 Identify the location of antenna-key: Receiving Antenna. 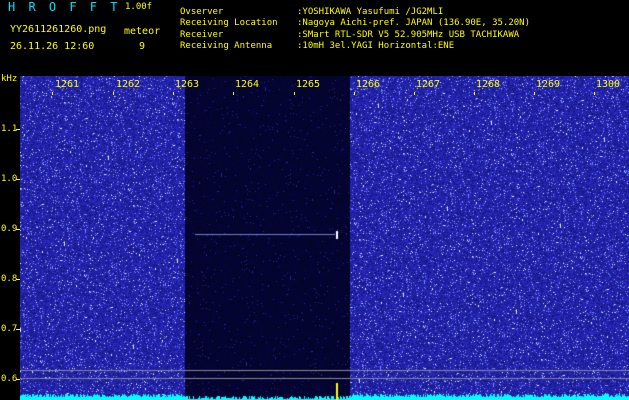
(226, 46).